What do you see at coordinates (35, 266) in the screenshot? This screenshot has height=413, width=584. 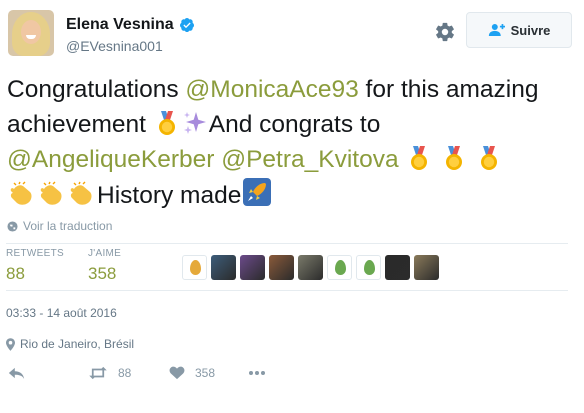 I see `retweets-stat: RETWEETS 88` at bounding box center [35, 266].